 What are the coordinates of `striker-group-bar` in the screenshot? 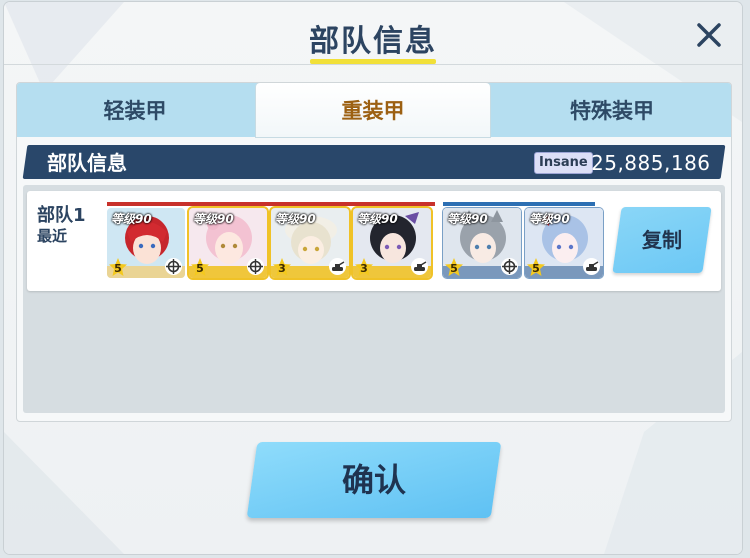 It's located at (271, 204).